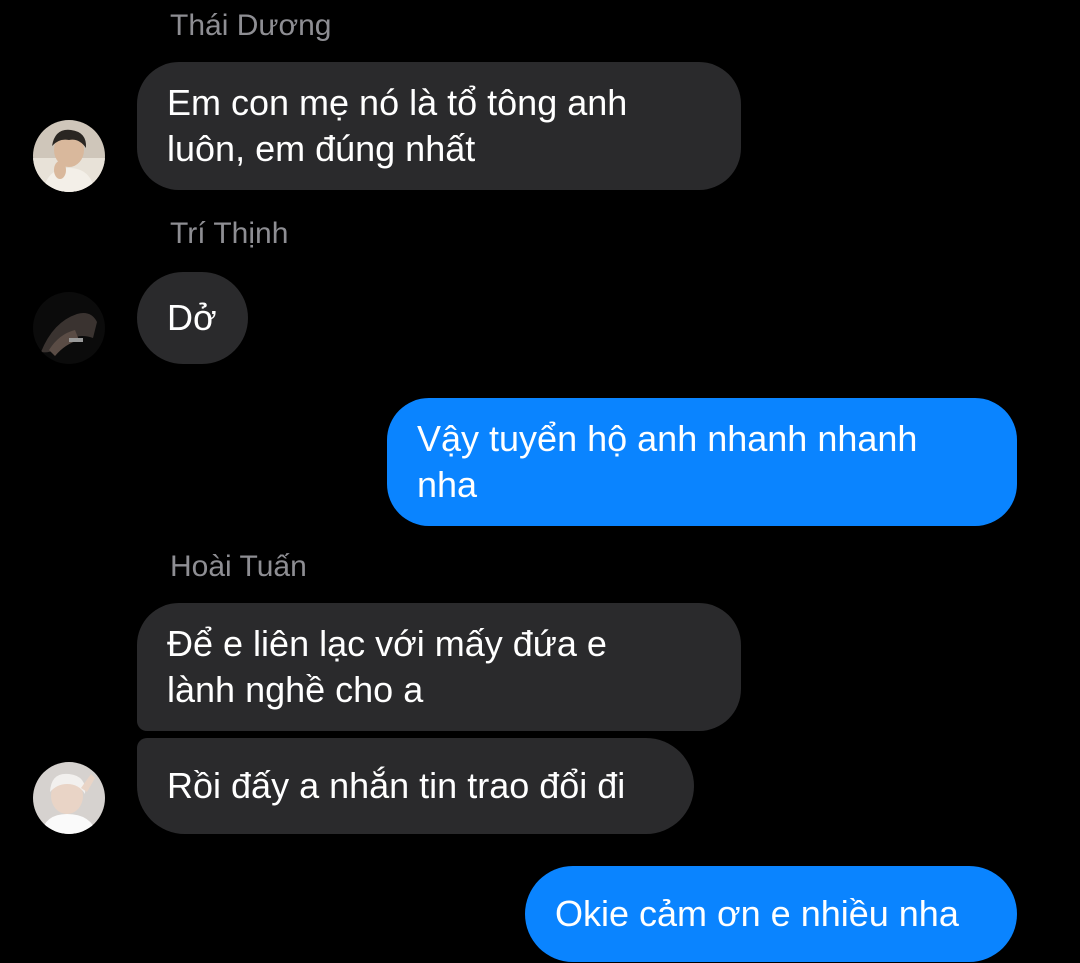 The image size is (1080, 963). I want to click on tri-thinh-avatar, so click(69, 328).